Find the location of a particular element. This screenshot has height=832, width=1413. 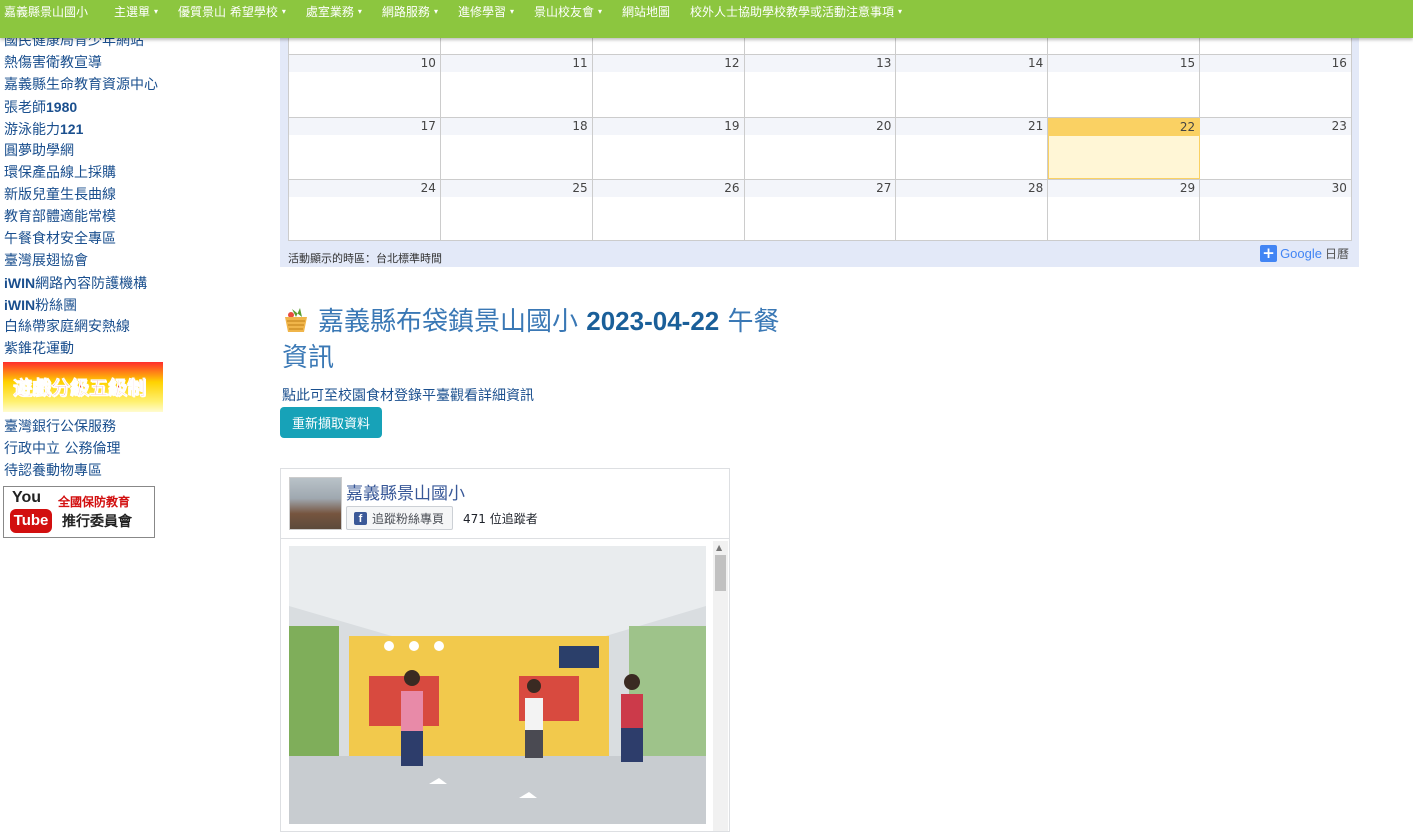

nav-item-label: 主選單 is located at coordinates (132, 11).